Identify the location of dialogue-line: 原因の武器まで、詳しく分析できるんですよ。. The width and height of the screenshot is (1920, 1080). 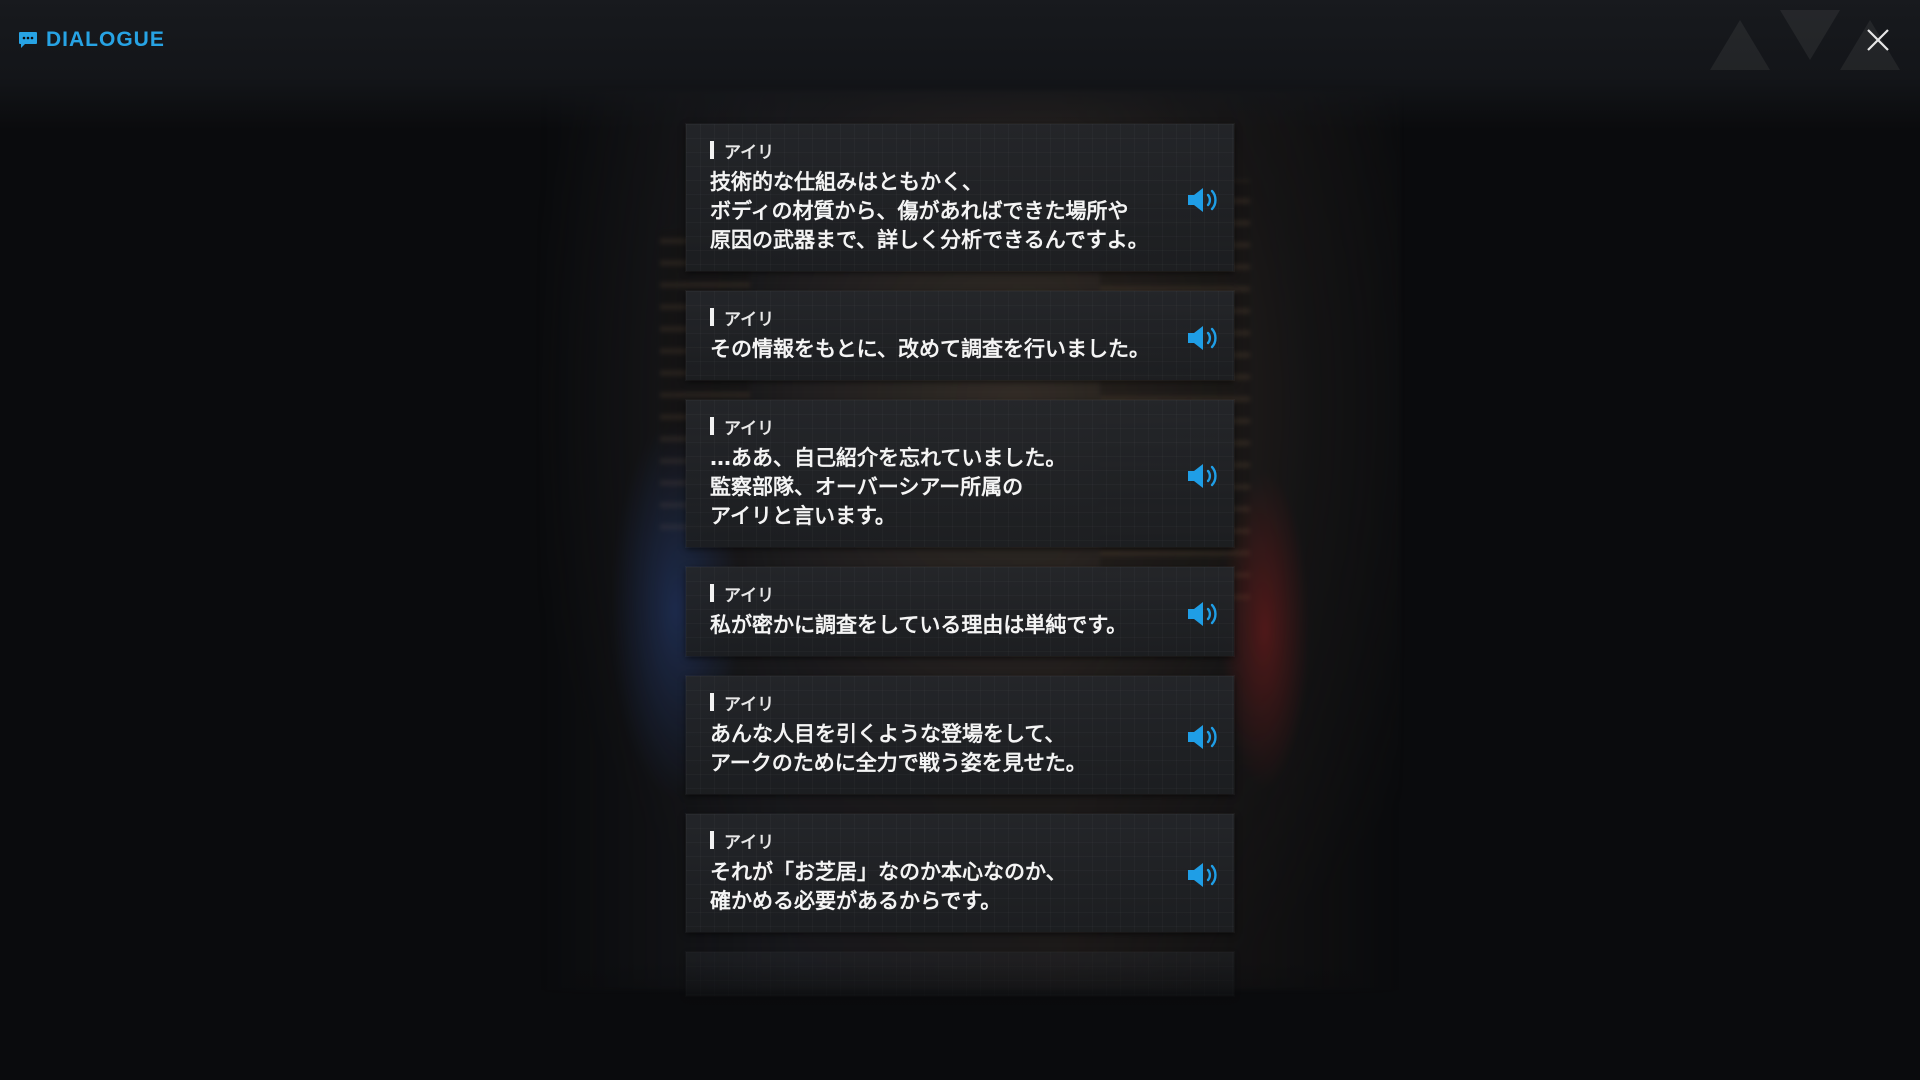
(929, 240).